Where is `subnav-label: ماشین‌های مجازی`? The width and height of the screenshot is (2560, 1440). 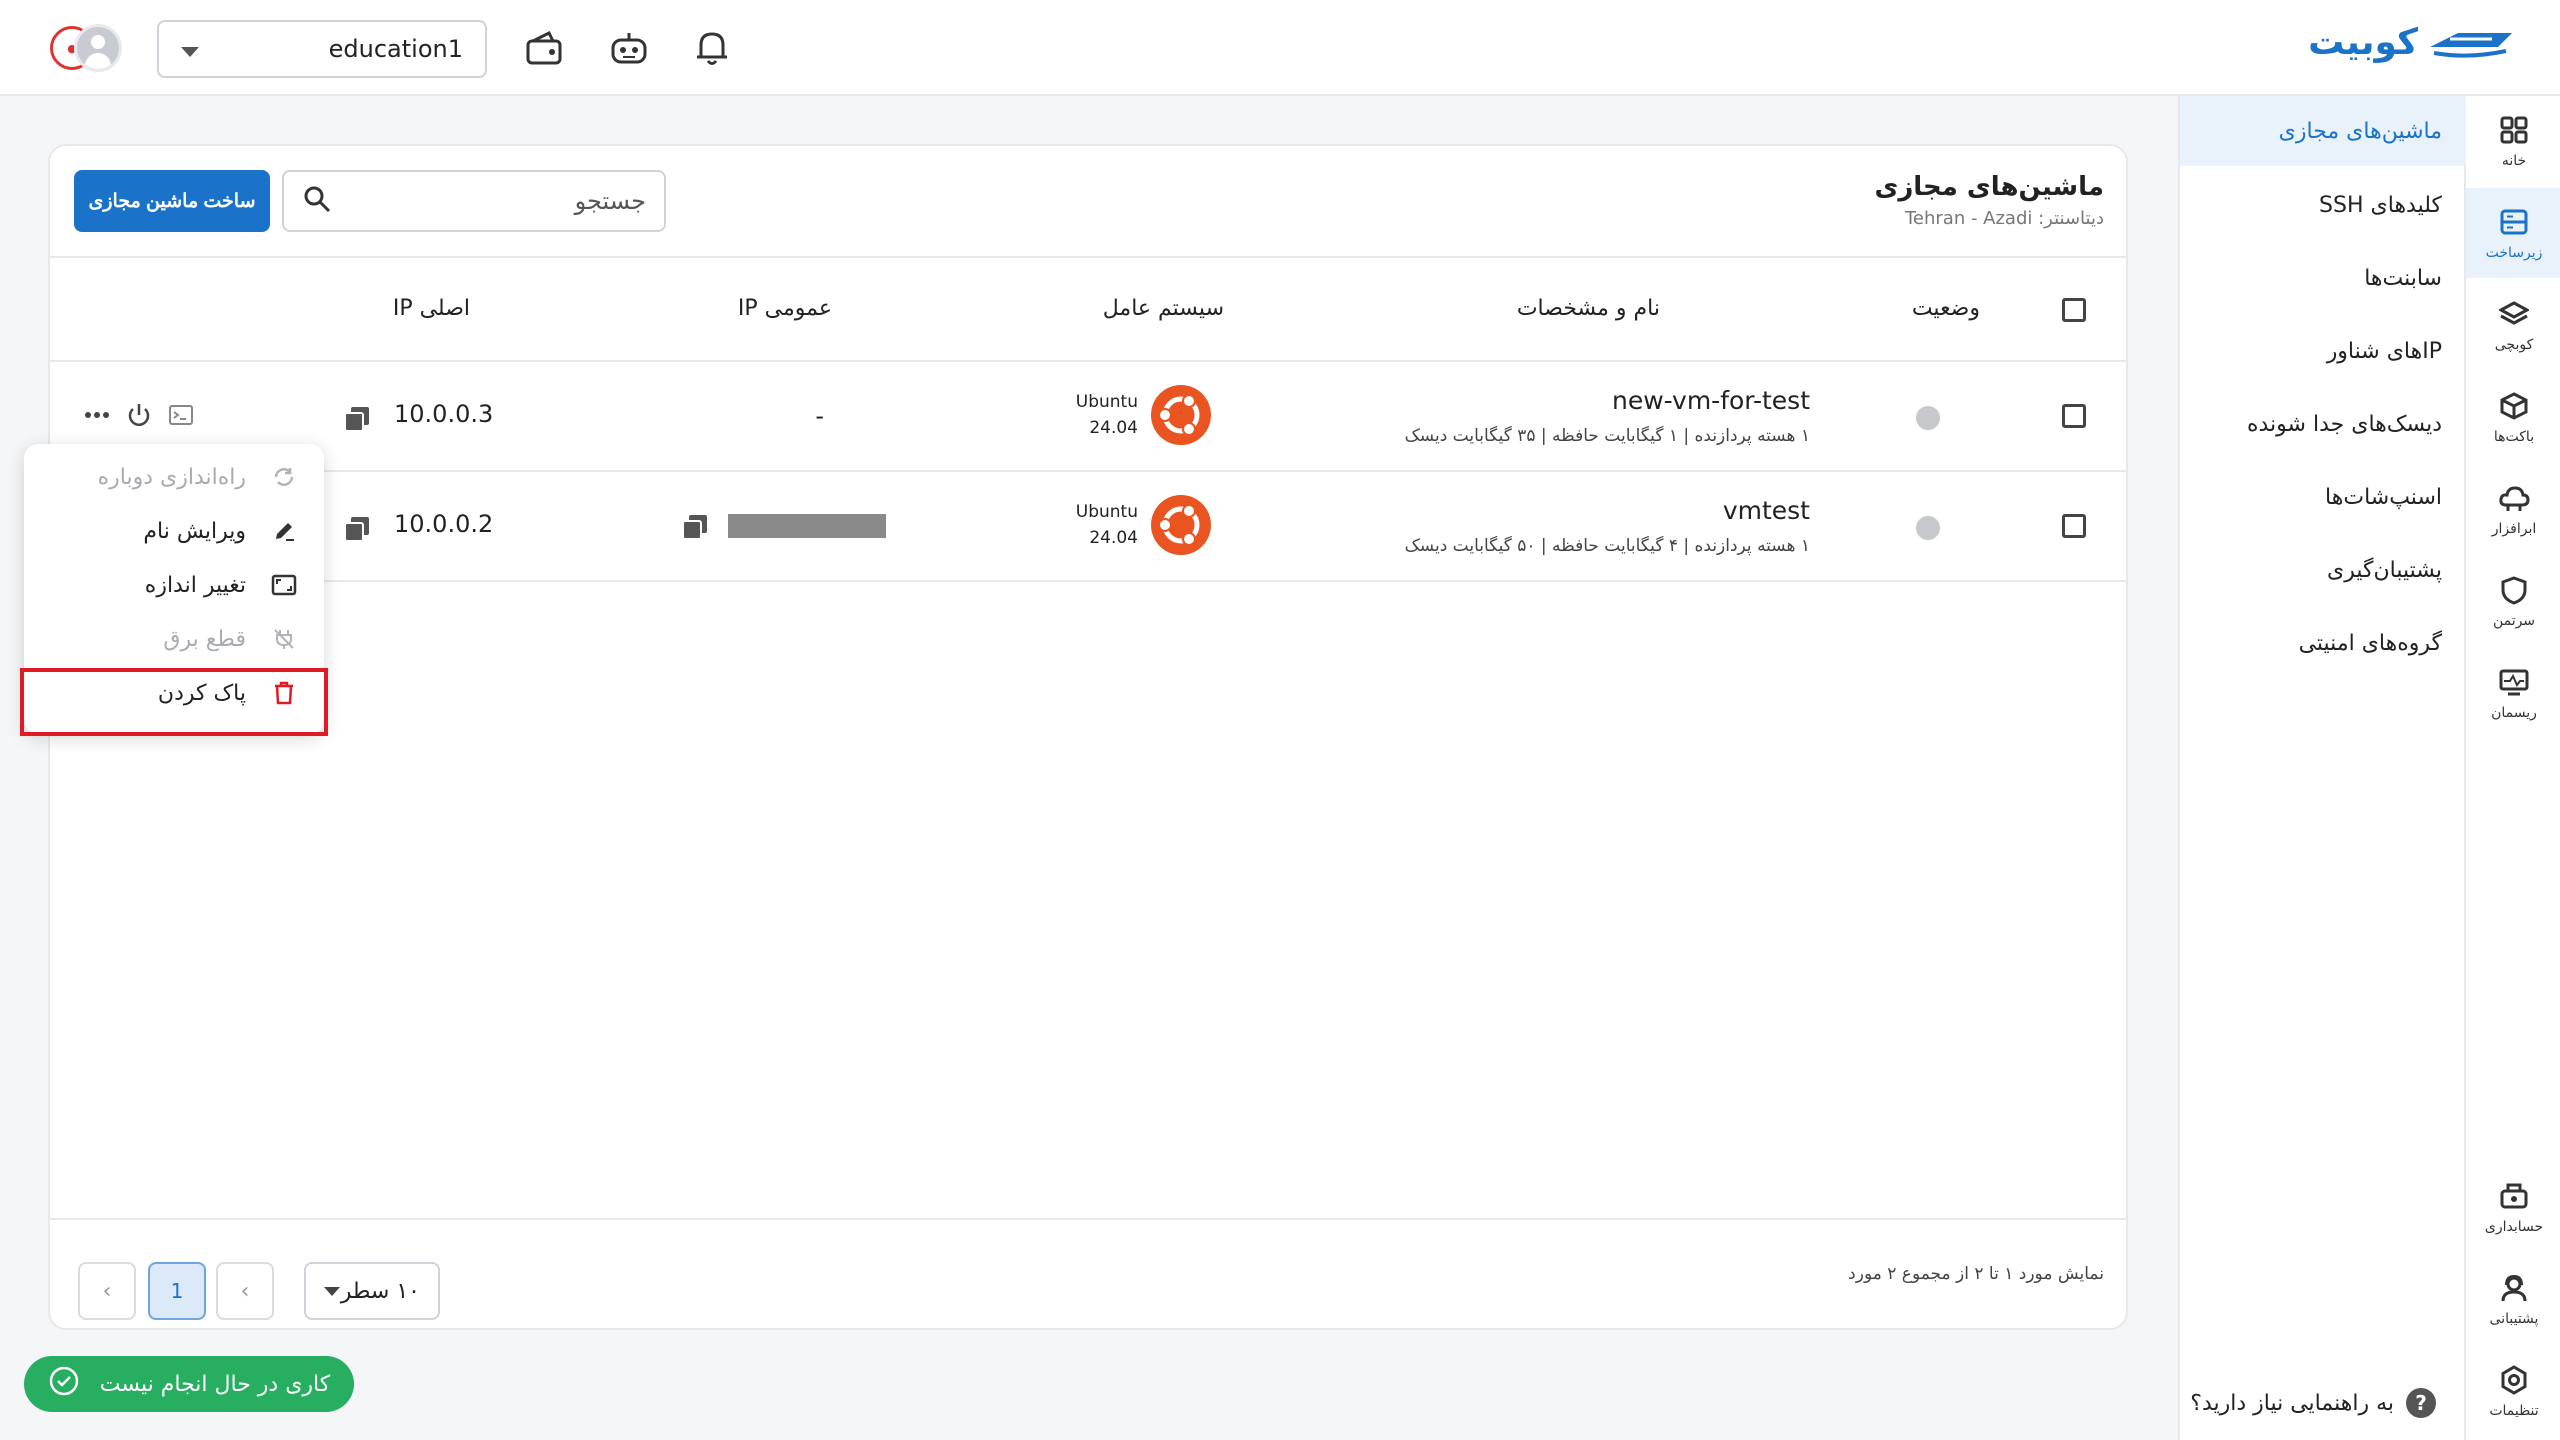 subnav-label: ماشین‌های مجازی is located at coordinates (2360, 131).